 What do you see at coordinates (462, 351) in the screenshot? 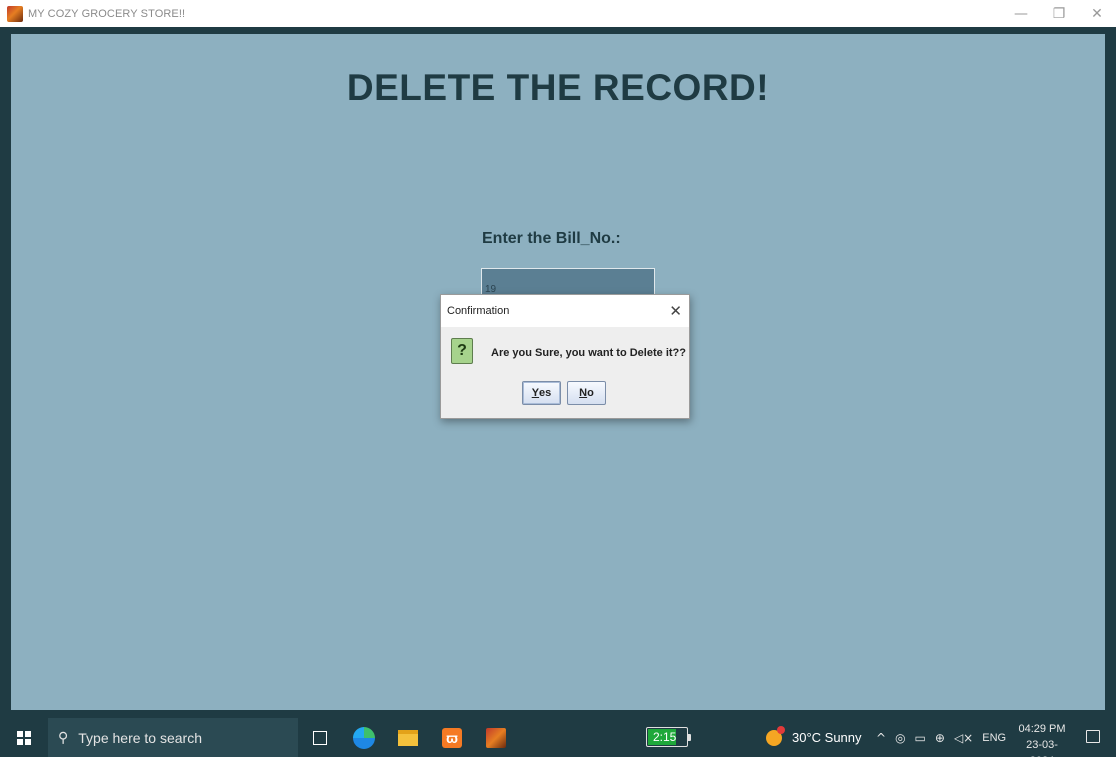
I see `question-icon: ?` at bounding box center [462, 351].